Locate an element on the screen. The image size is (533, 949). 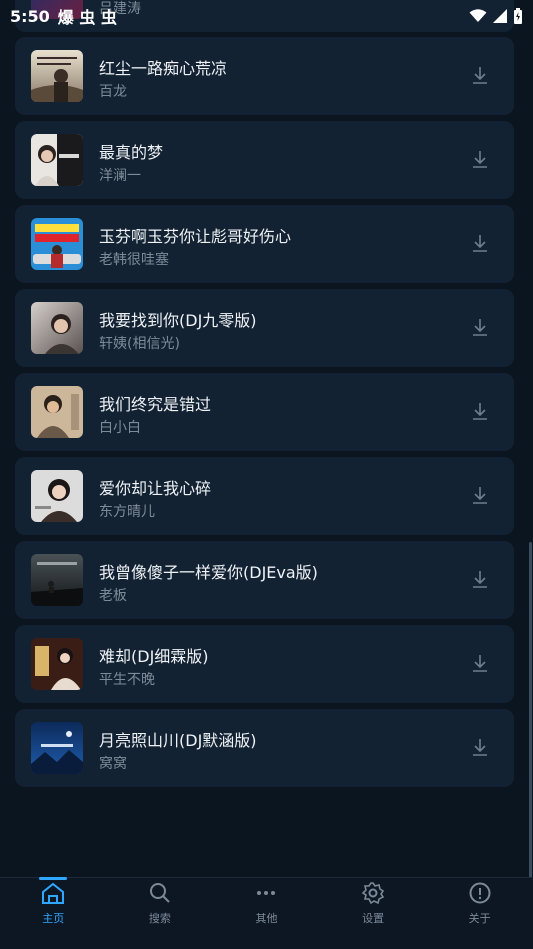
status-time: 5:50 is located at coordinates (30, 16).